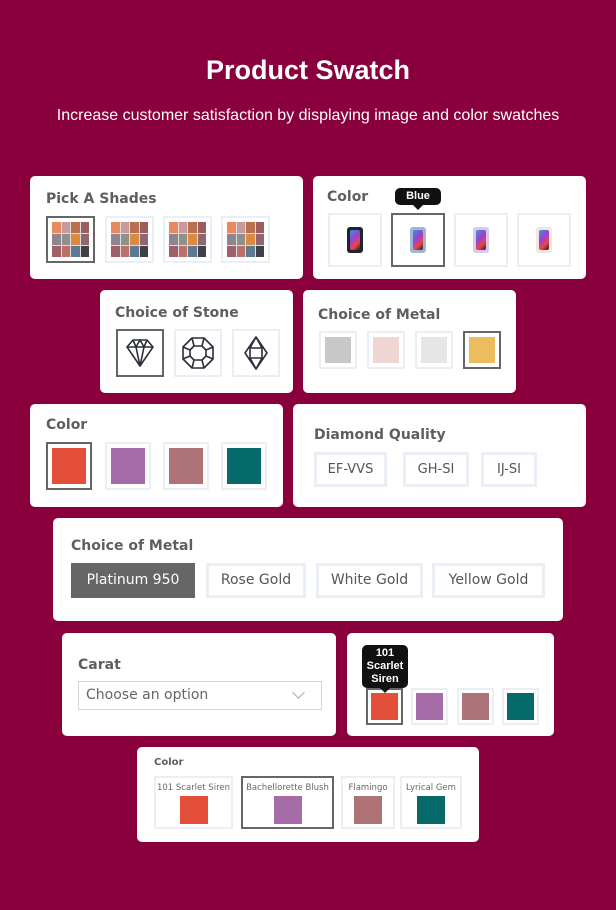 Image resolution: width=616 pixels, height=910 pixels. Describe the element at coordinates (193, 788) in the screenshot. I see `color-name: 101 Scarlet Siren` at that location.